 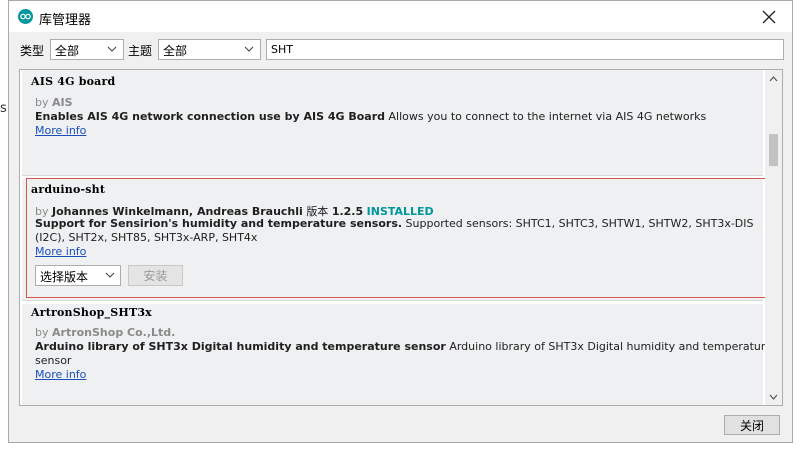 What do you see at coordinates (175, 51) in the screenshot?
I see `topic-select-value: 全部` at bounding box center [175, 51].